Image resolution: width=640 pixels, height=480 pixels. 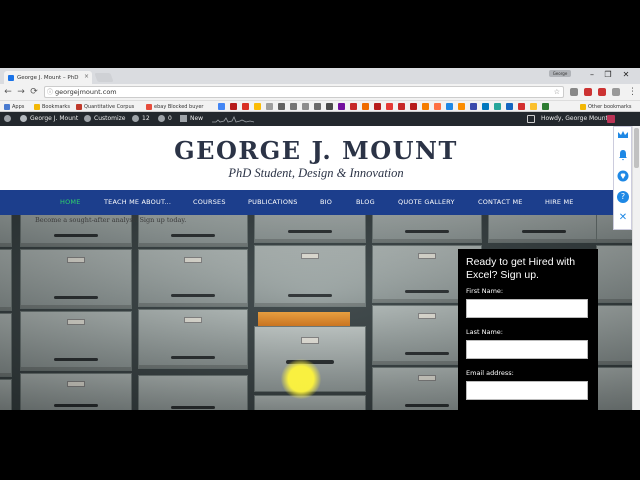 I want to click on forward-button: →, so click(x=21, y=92).